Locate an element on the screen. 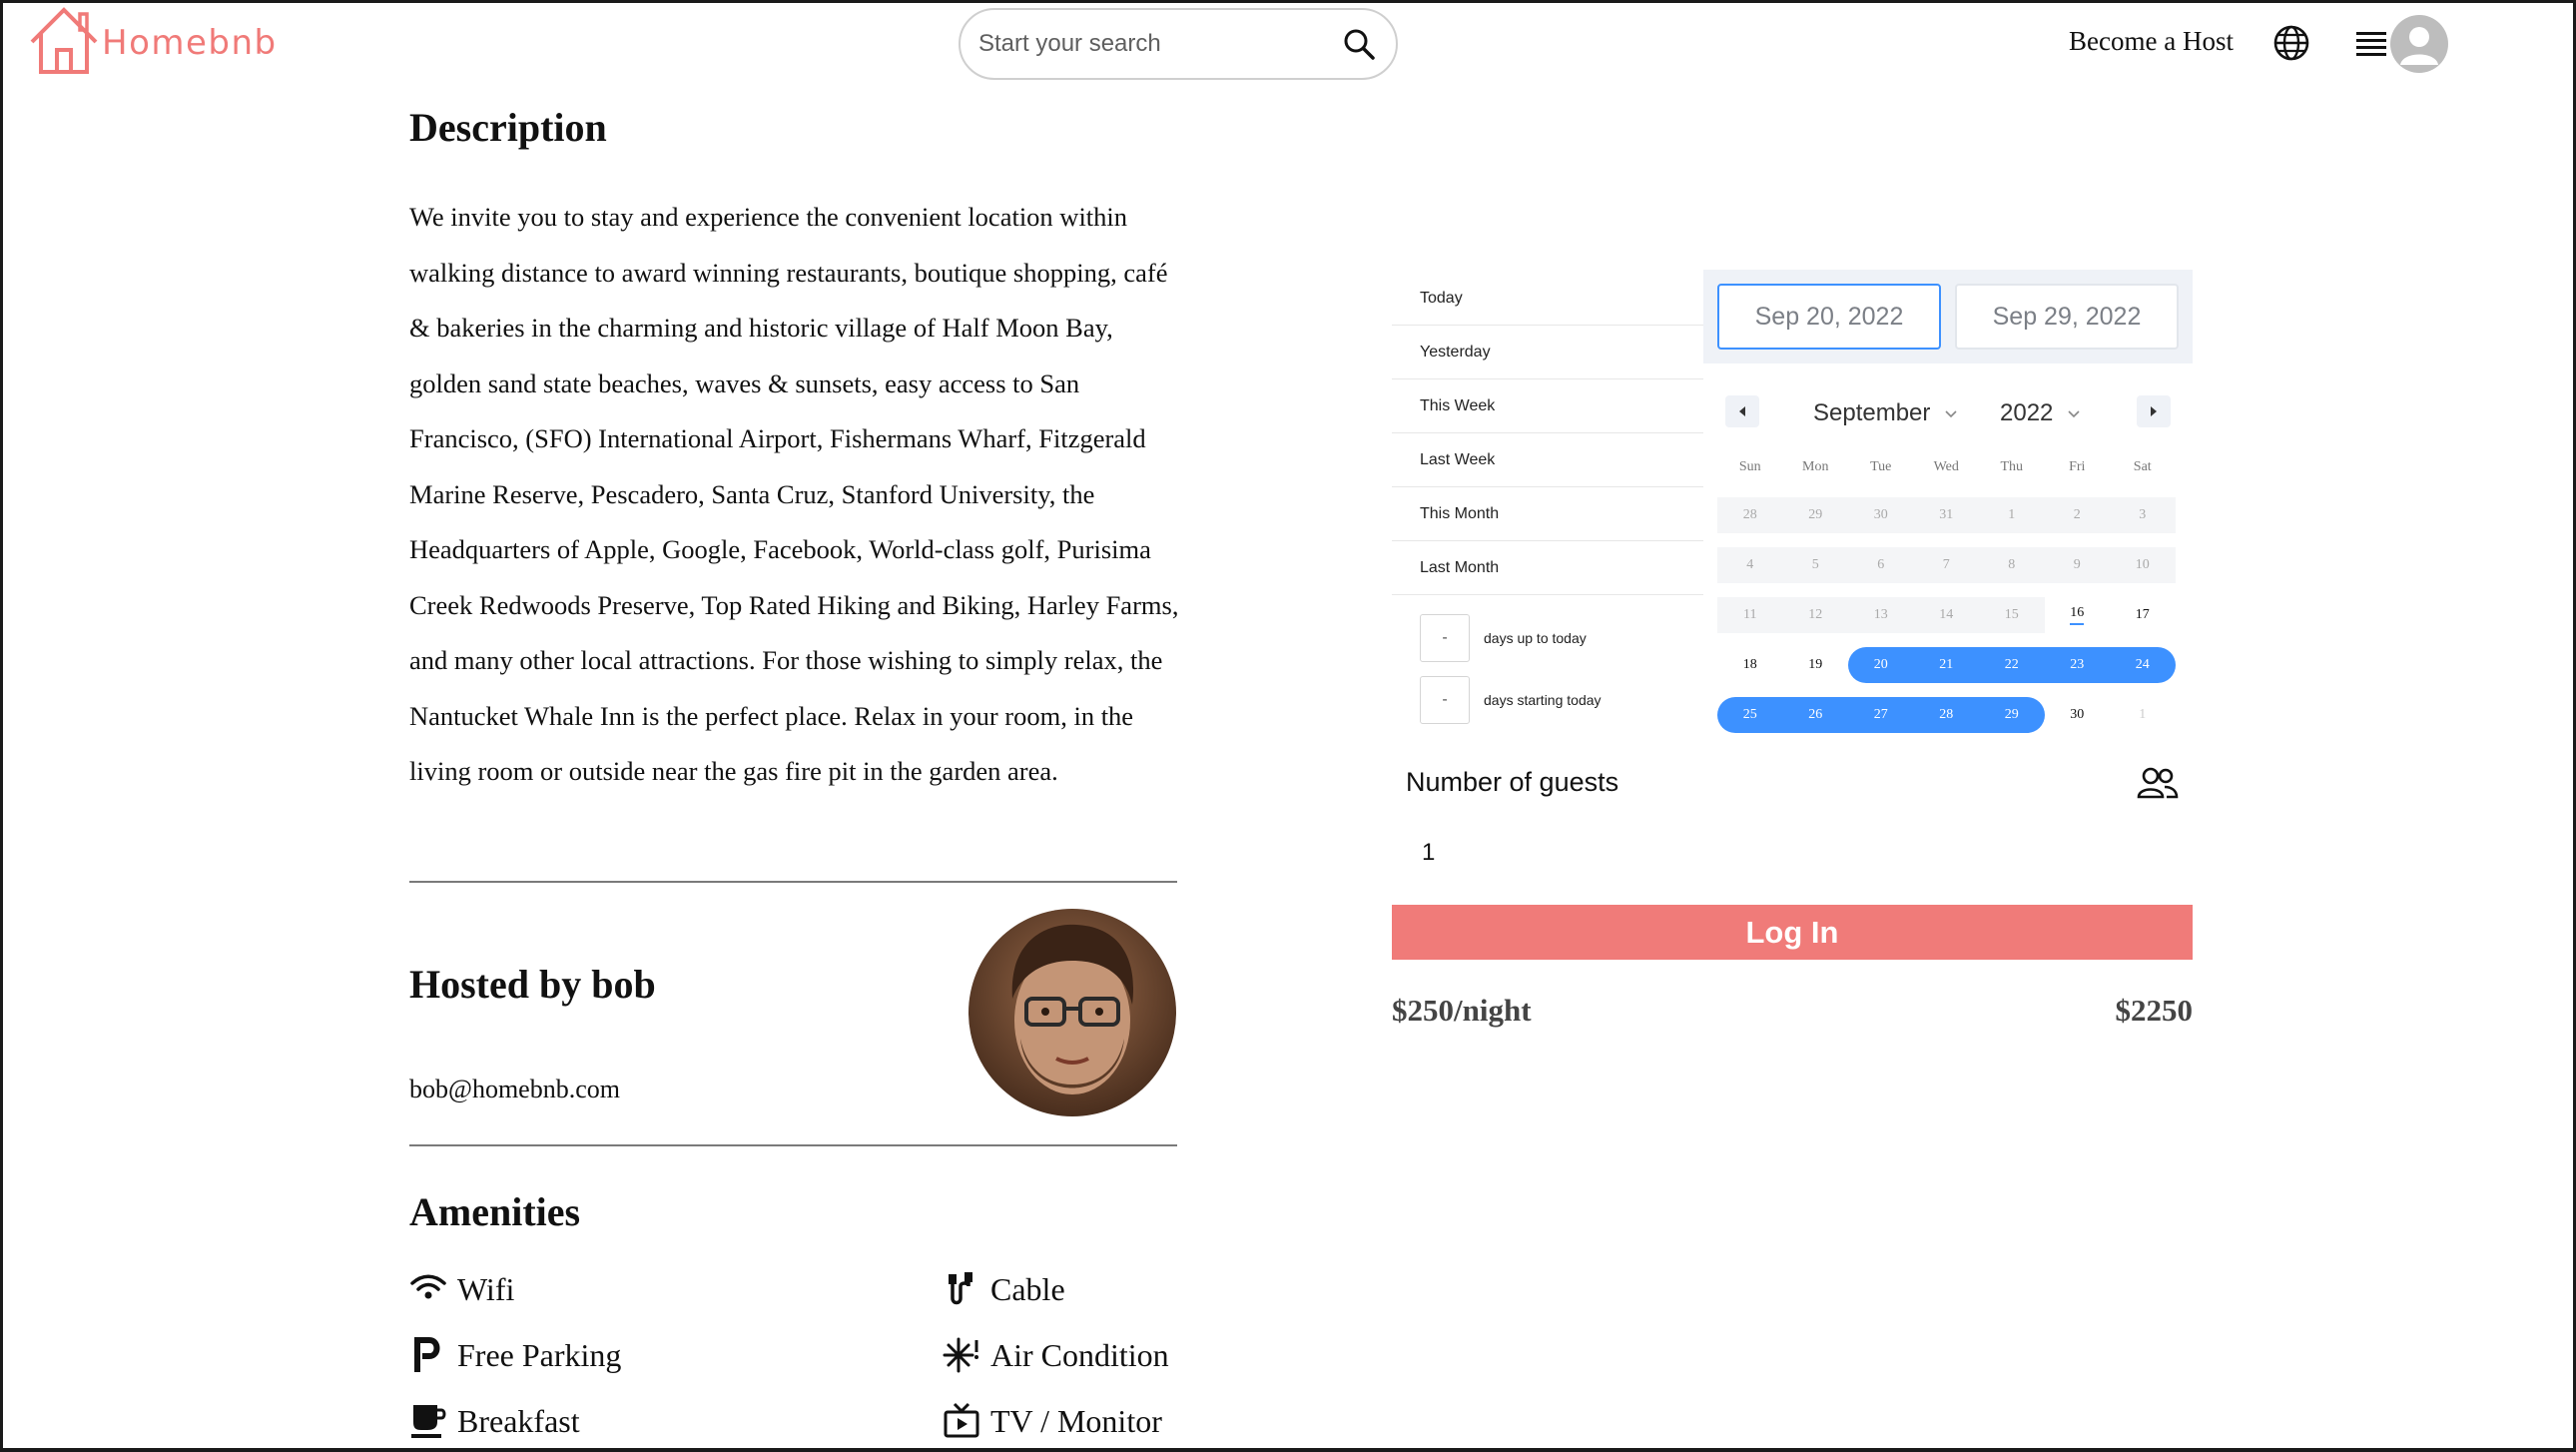  amenity-label: Air Condition is located at coordinates (1079, 1354).